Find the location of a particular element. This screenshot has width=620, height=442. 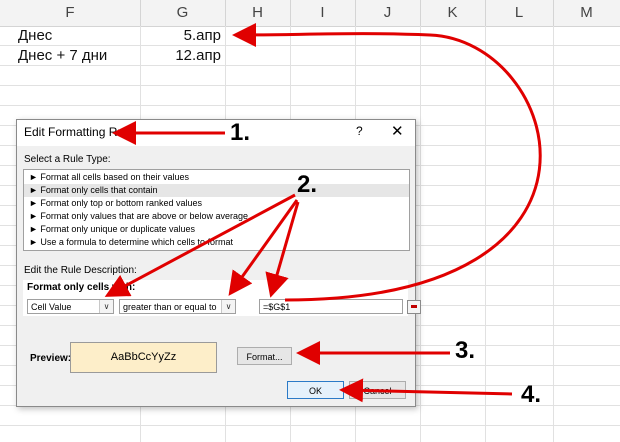

annotation-4: 4. is located at coordinates (531, 394).